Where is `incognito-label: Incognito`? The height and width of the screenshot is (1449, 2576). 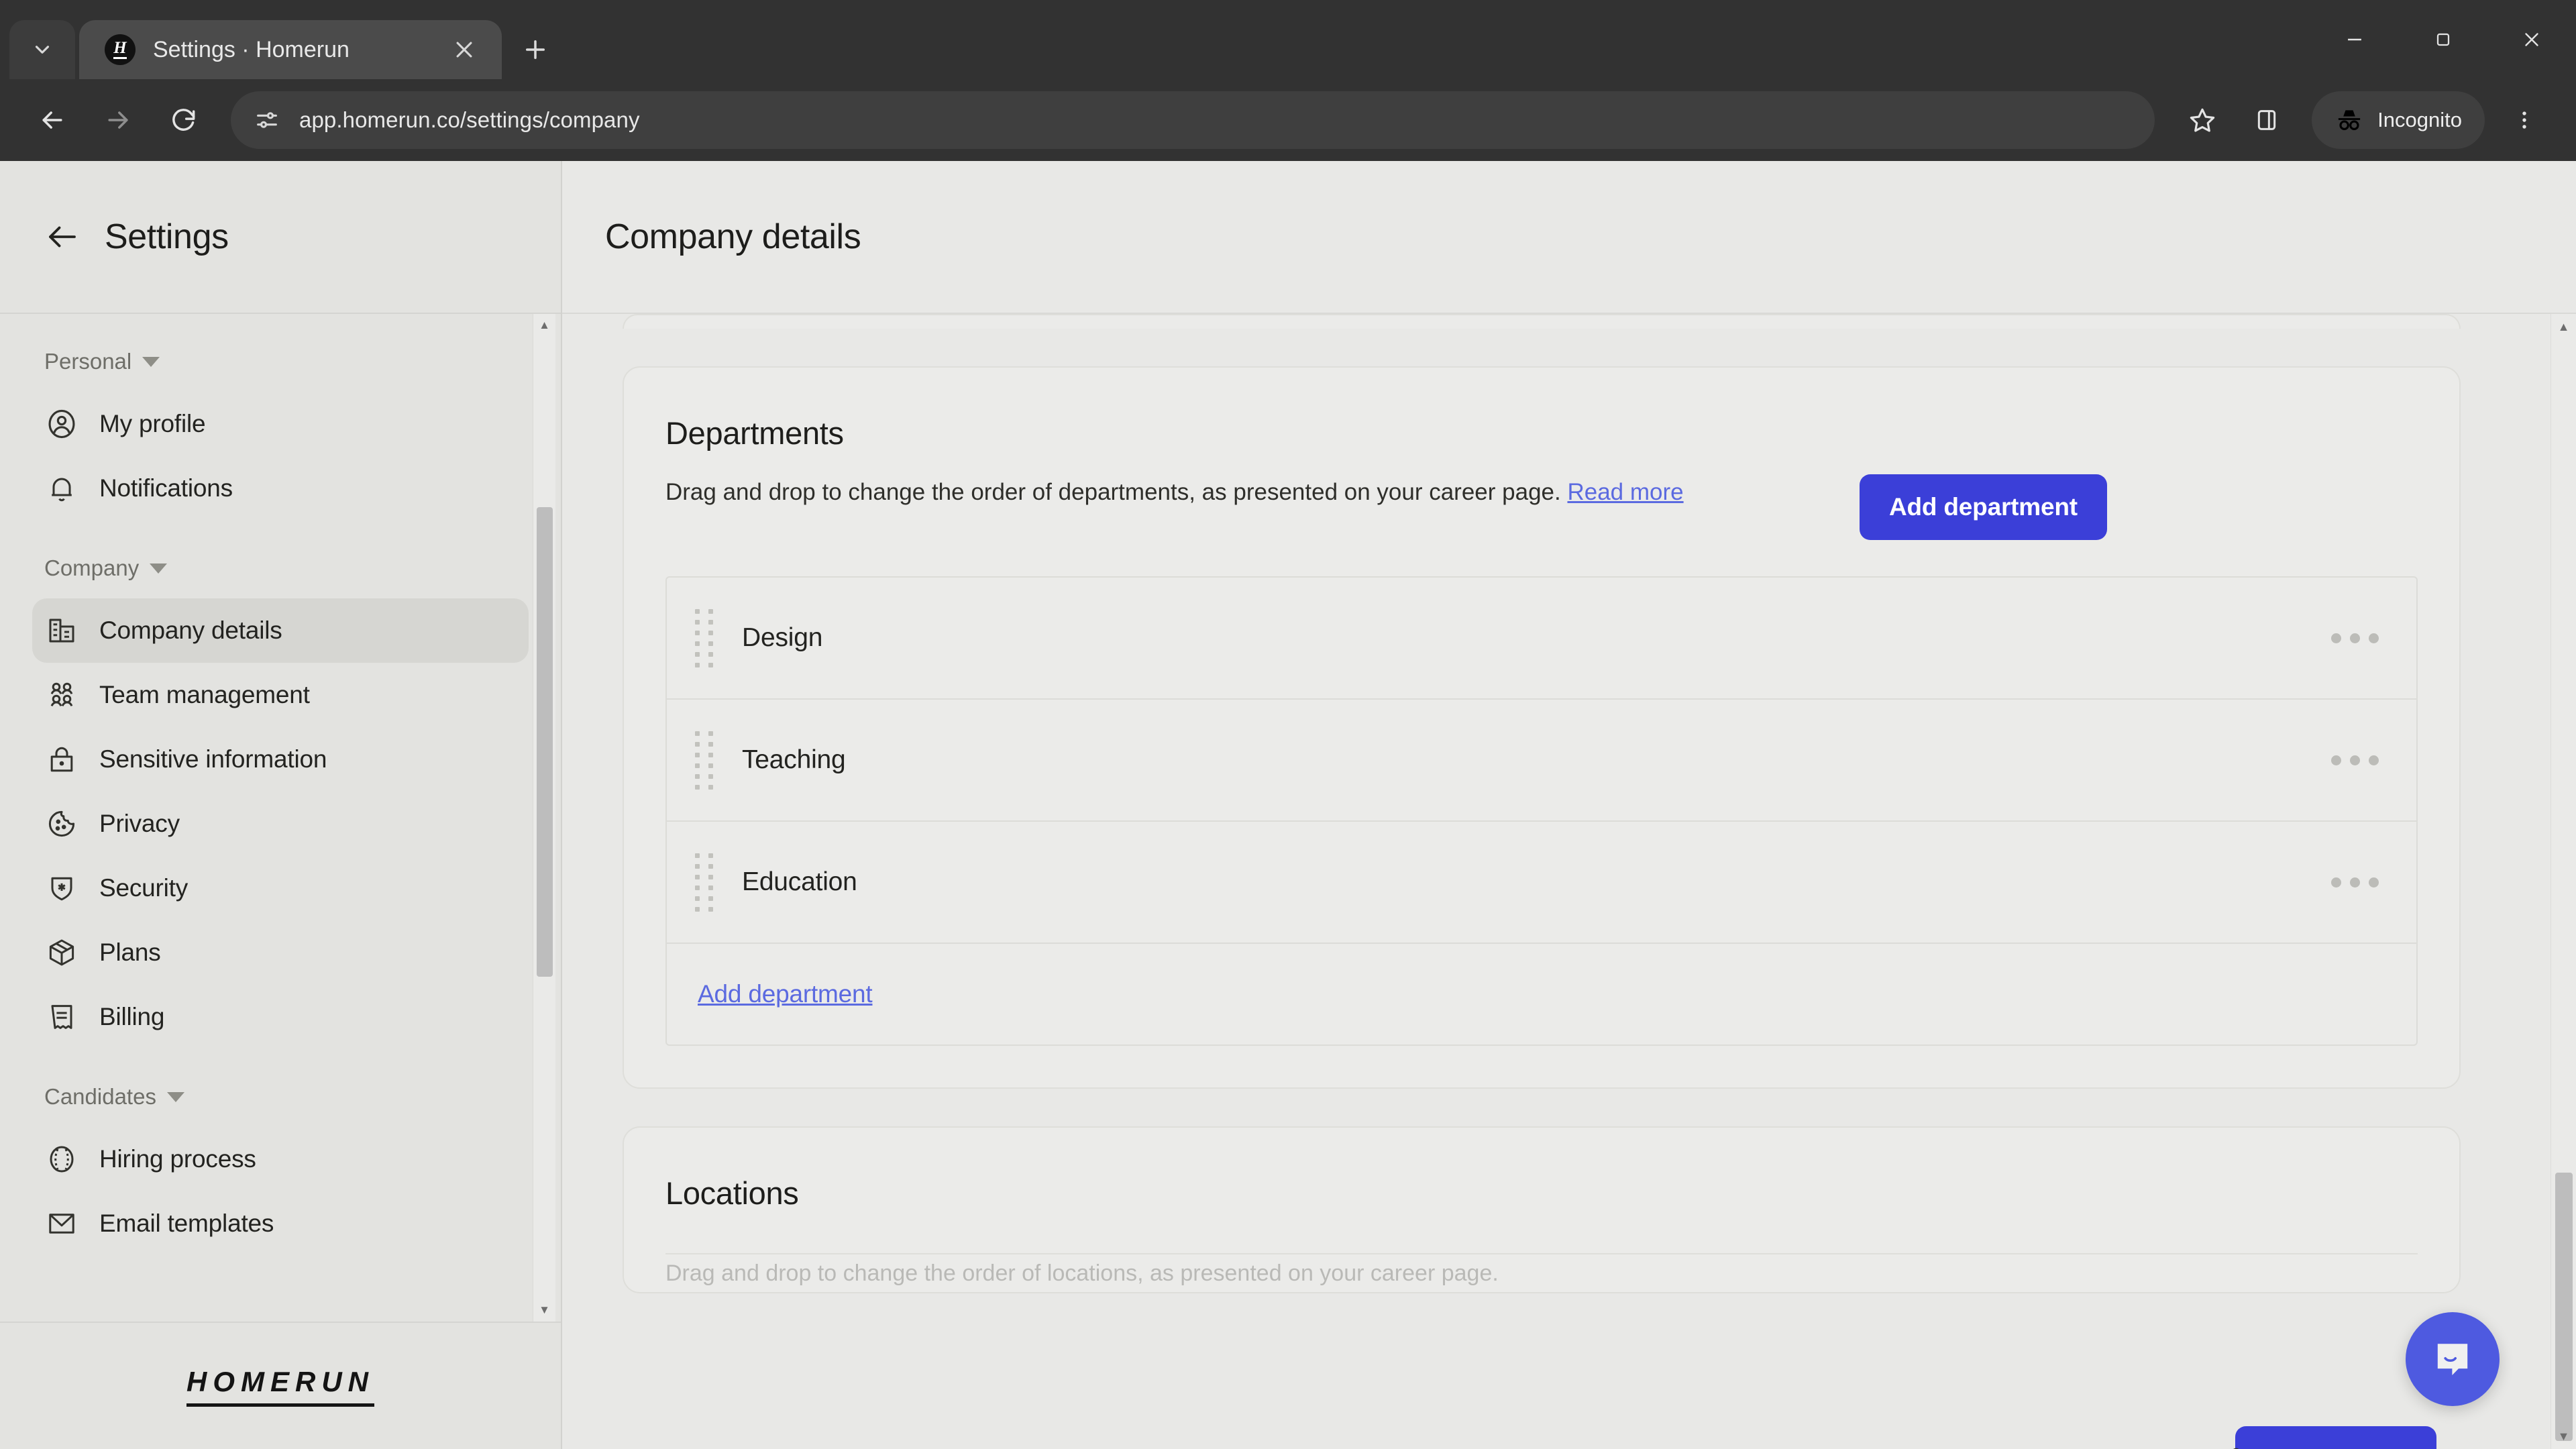
incognito-label: Incognito is located at coordinates (2419, 119).